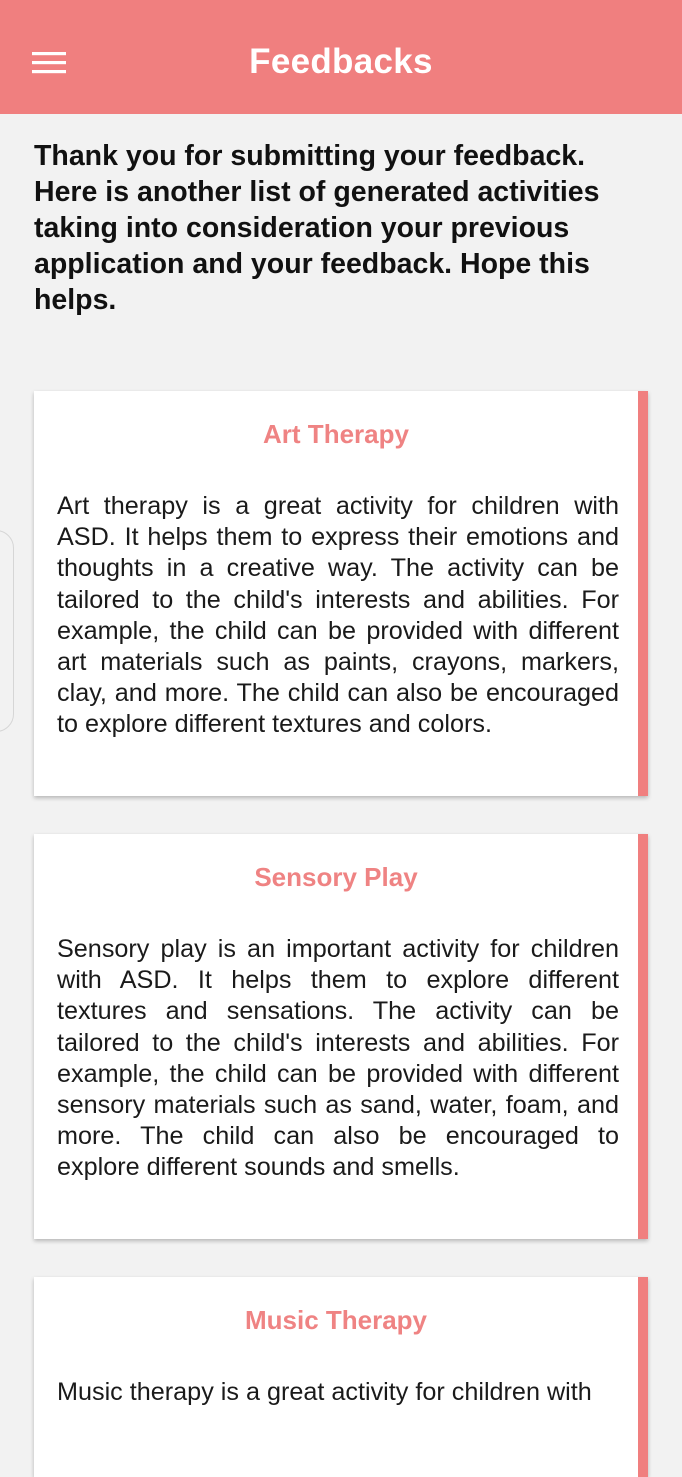 This screenshot has width=682, height=1477. Describe the element at coordinates (336, 434) in the screenshot. I see `activity-title: Art Therapy` at that location.